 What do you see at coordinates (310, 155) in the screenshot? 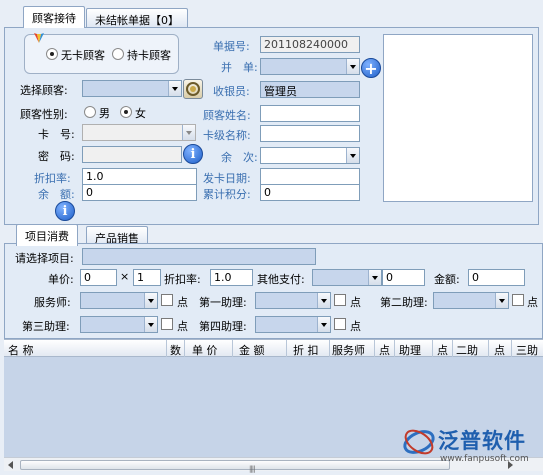
I see `remaining-times-combo` at bounding box center [310, 155].